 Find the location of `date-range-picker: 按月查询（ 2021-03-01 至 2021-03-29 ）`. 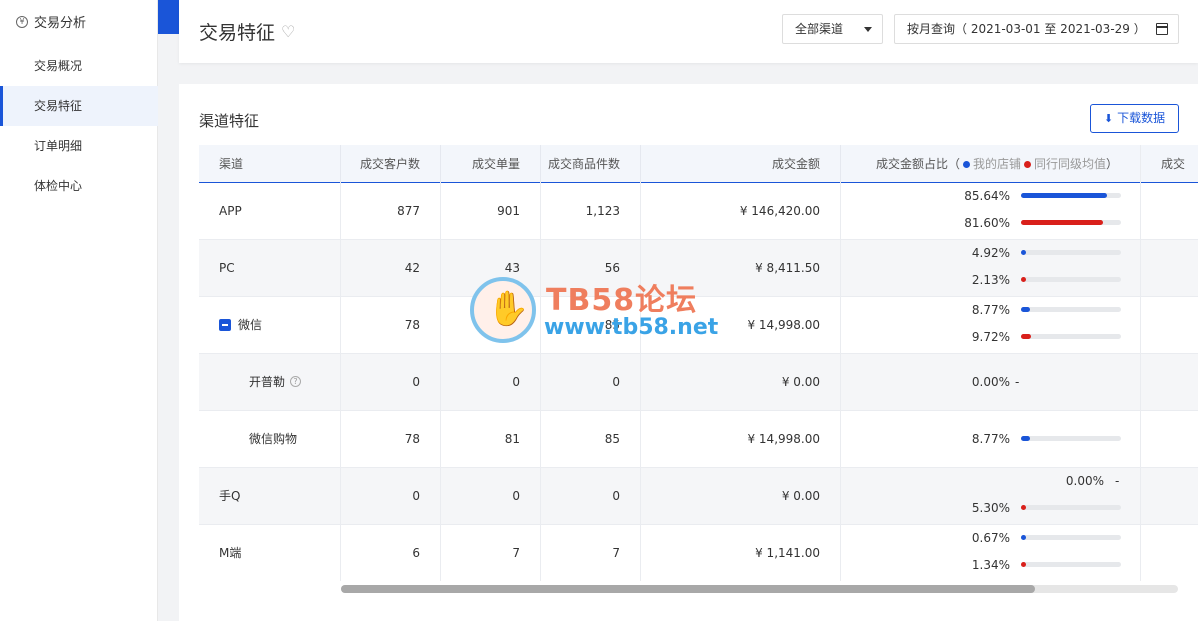

date-range-picker: 按月查询（ 2021-03-01 至 2021-03-29 ） is located at coordinates (1036, 29).